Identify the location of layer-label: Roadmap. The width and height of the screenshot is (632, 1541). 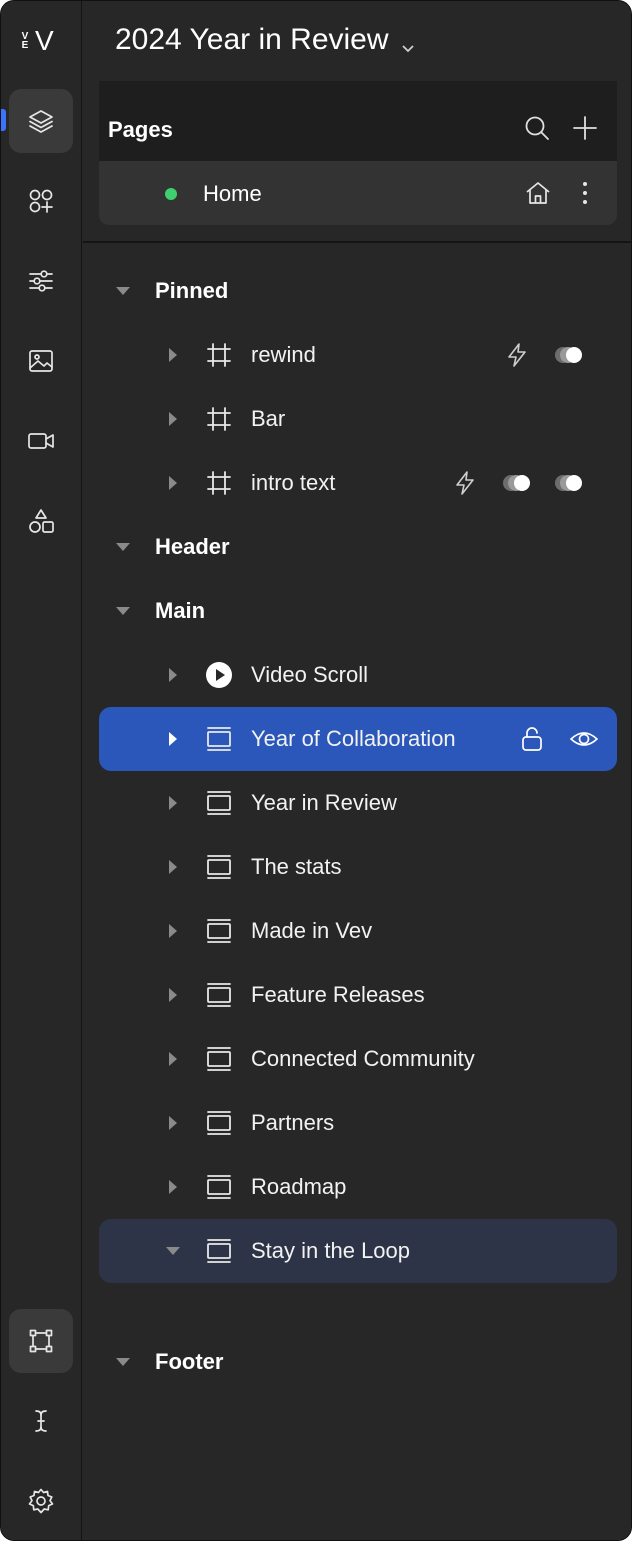
(299, 1186).